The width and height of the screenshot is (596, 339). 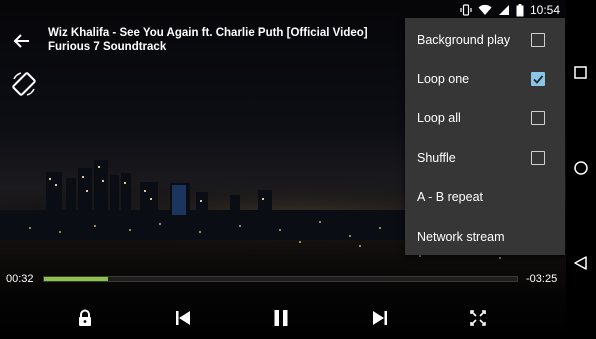 What do you see at coordinates (380, 318) in the screenshot?
I see `next-icon` at bounding box center [380, 318].